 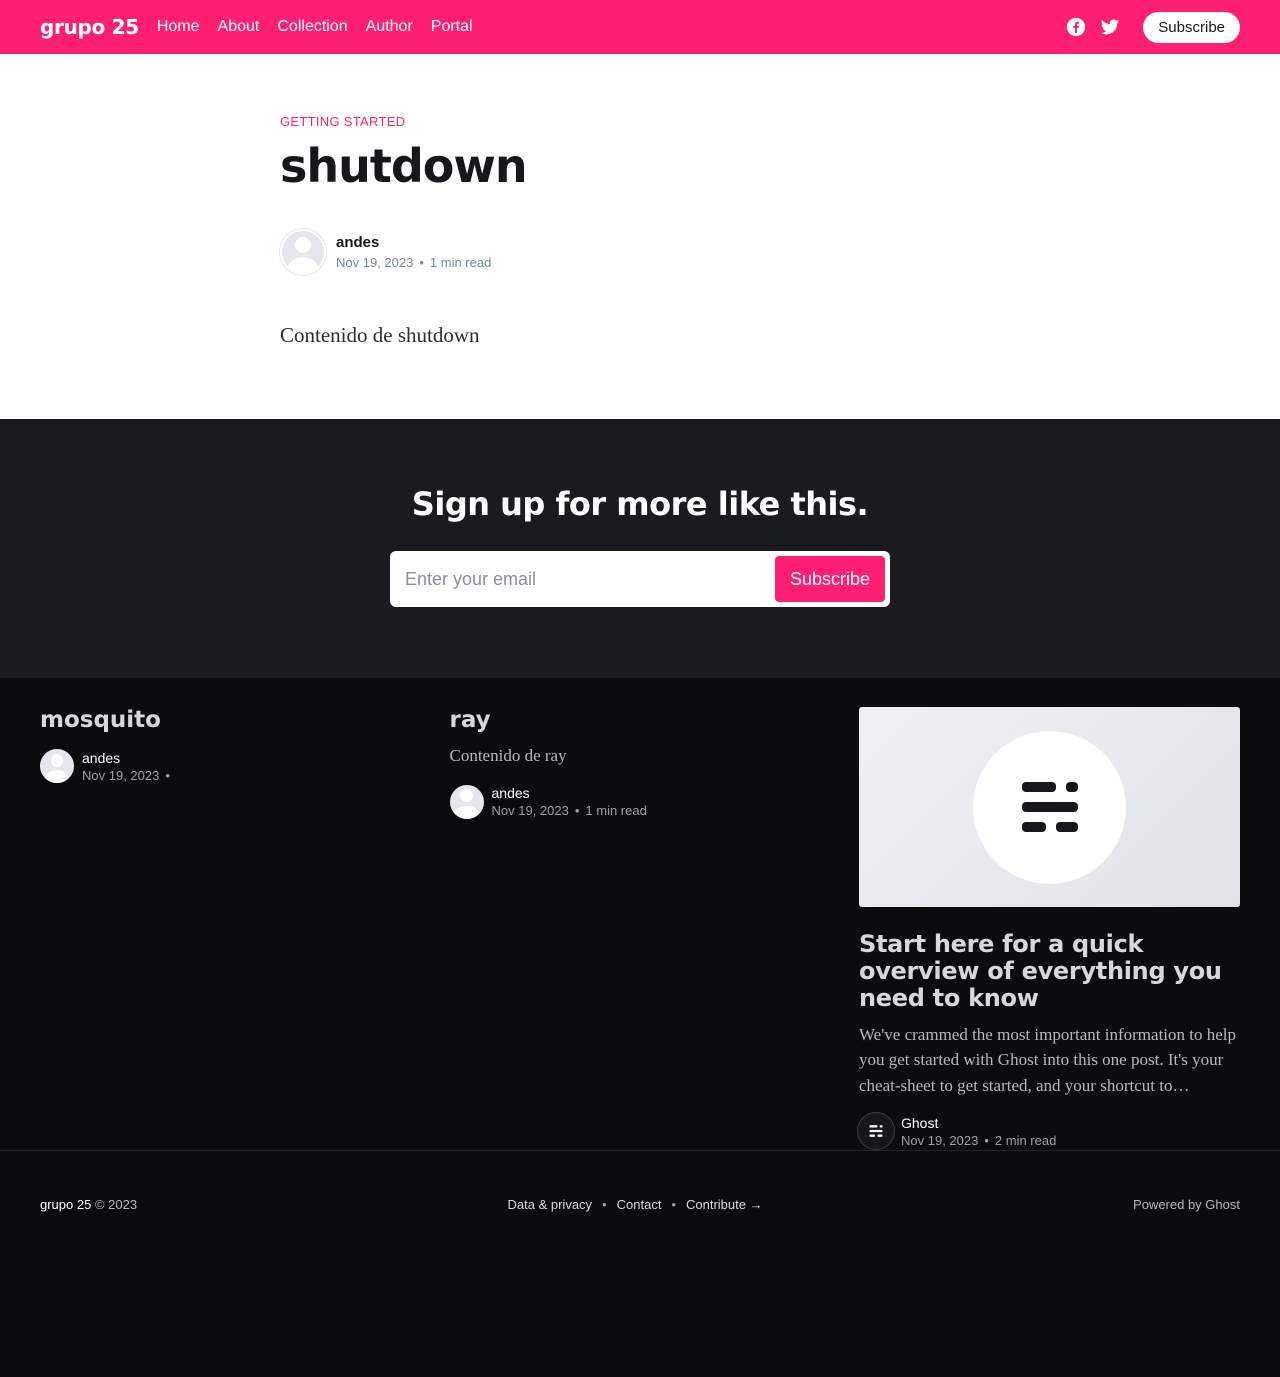 What do you see at coordinates (380, 335) in the screenshot?
I see `article-content: Contenido de shutdown` at bounding box center [380, 335].